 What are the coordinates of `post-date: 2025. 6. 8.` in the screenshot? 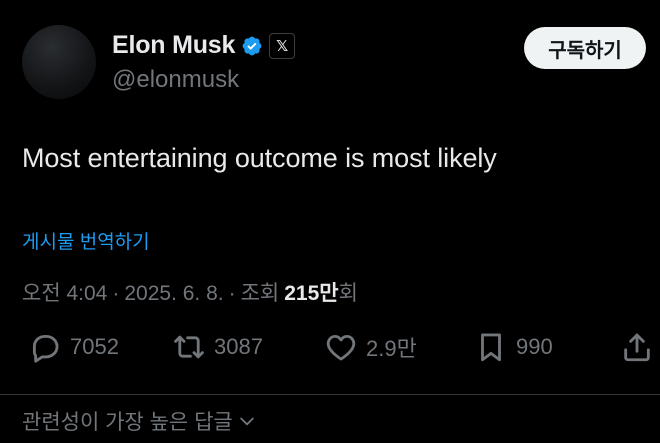 It's located at (173, 294).